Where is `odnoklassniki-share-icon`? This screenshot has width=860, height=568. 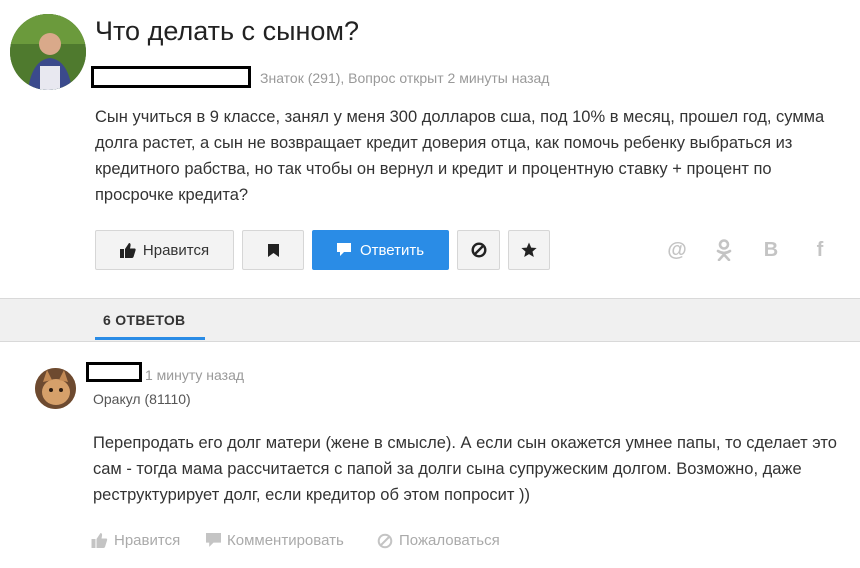 odnoklassniki-share-icon is located at coordinates (724, 250).